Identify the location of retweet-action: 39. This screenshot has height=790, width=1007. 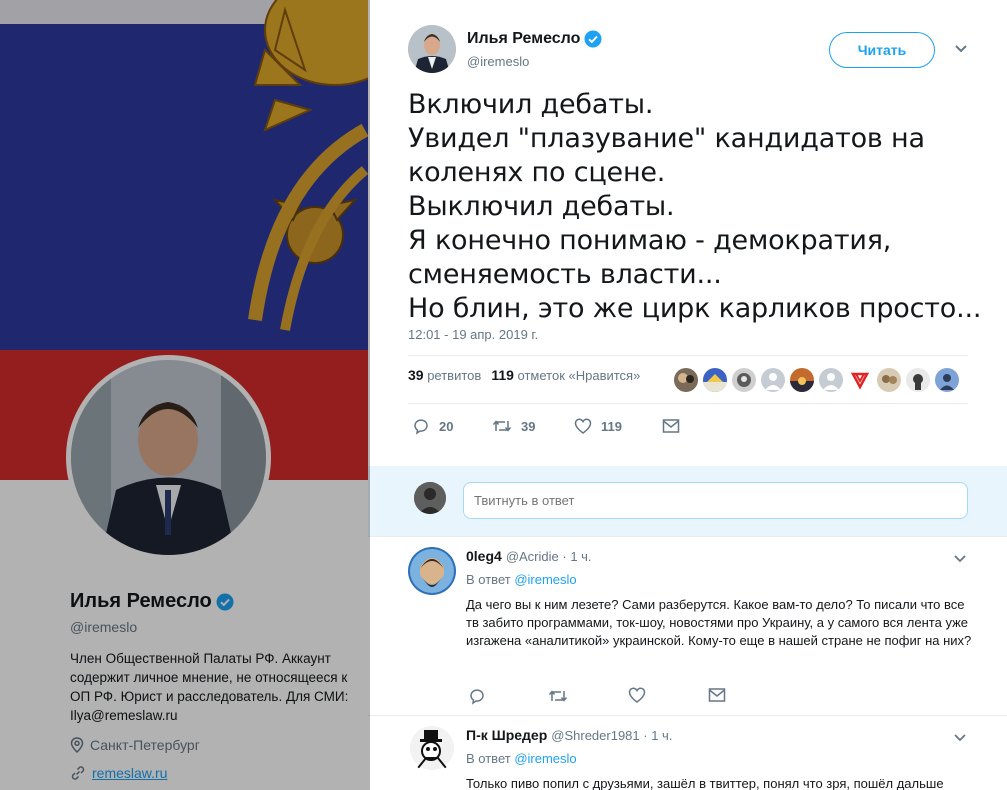
(533, 426).